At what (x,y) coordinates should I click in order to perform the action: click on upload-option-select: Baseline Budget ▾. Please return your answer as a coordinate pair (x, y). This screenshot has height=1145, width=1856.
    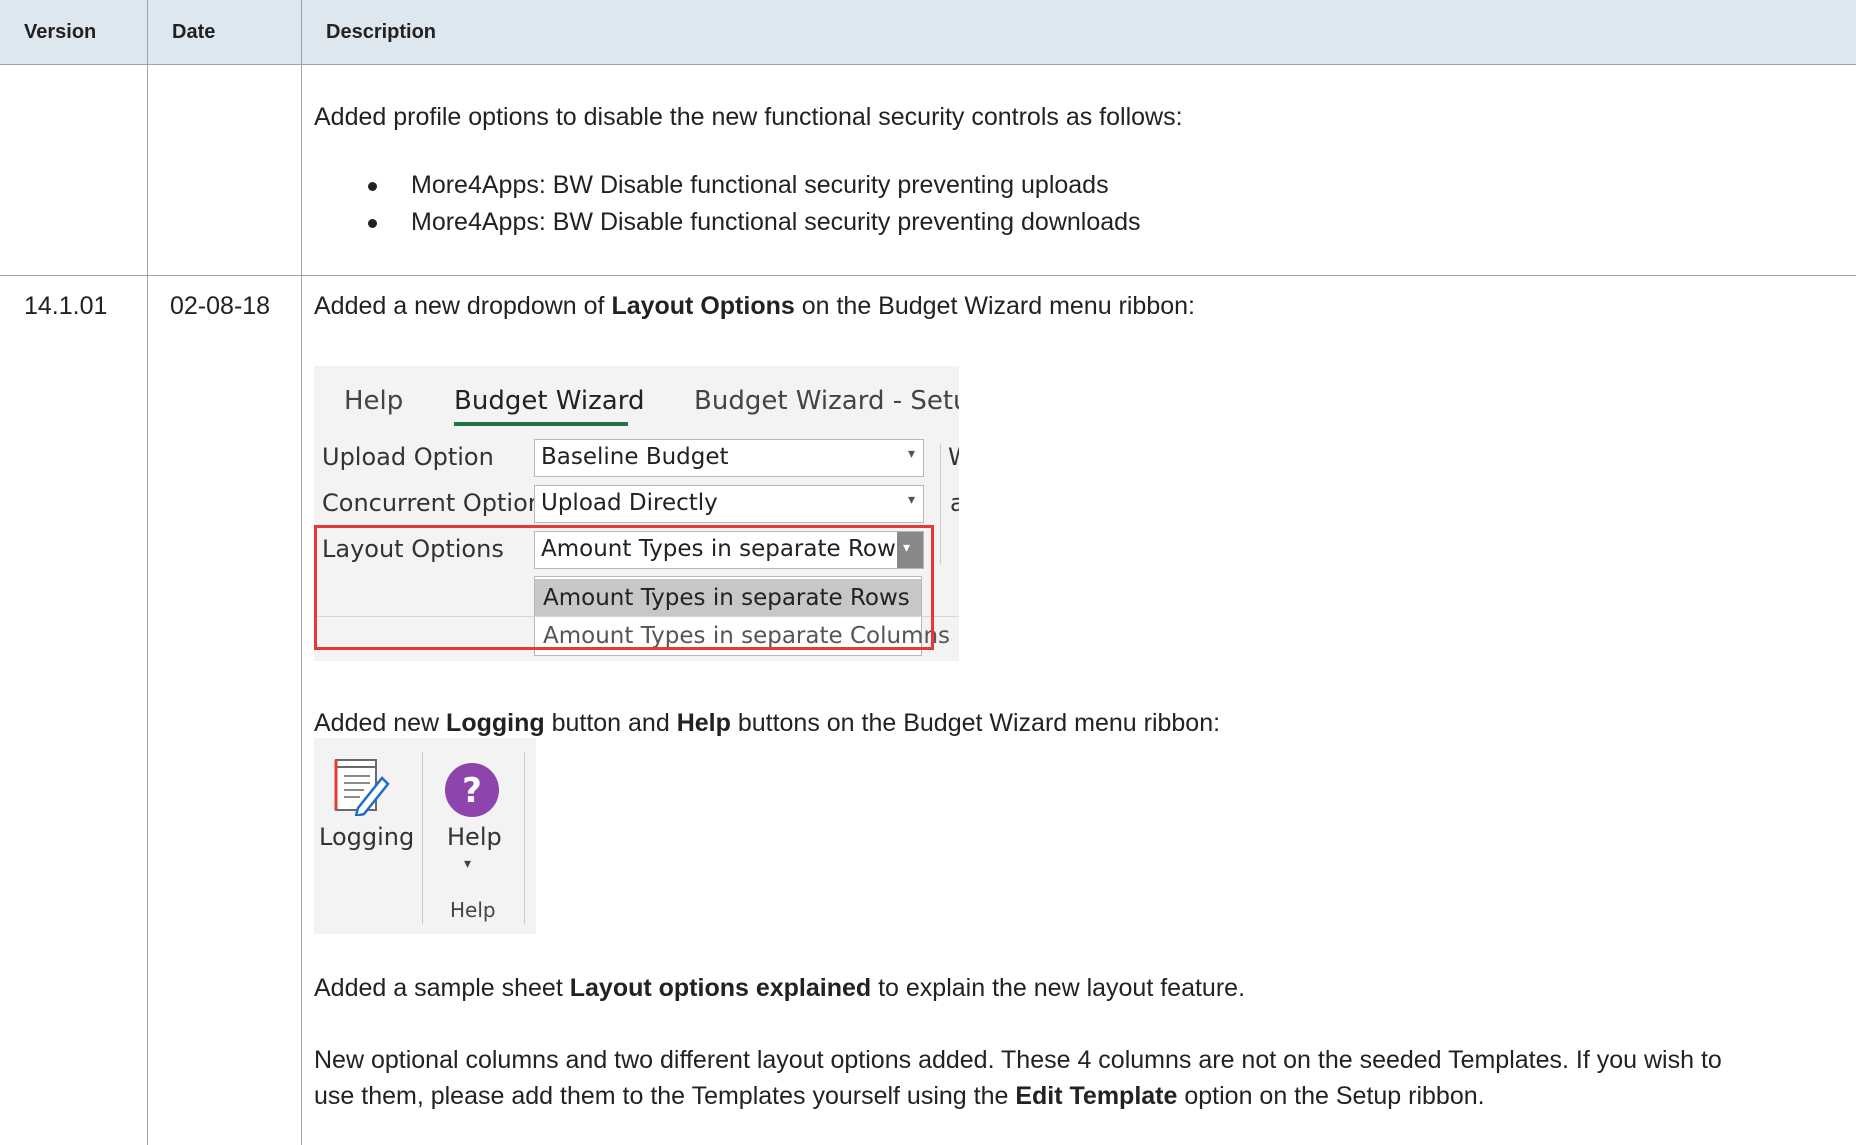
    Looking at the image, I should click on (729, 458).